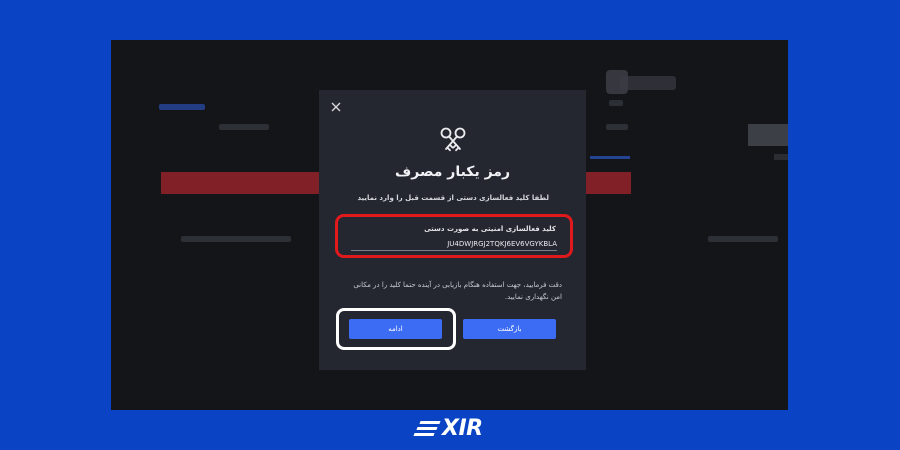 Image resolution: width=900 pixels, height=450 pixels. What do you see at coordinates (182, 107) in the screenshot?
I see `background-back-link` at bounding box center [182, 107].